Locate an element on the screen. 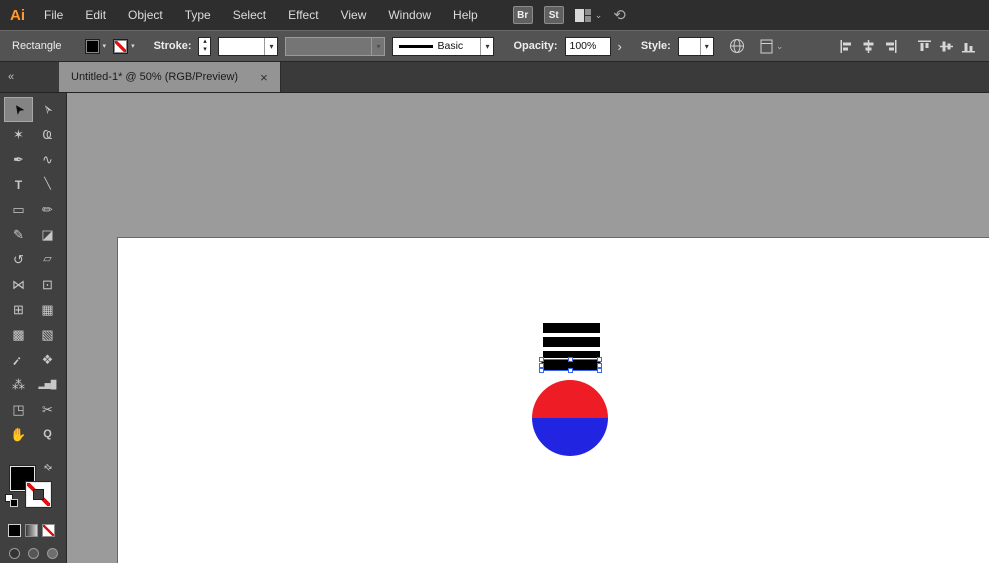  opacity-flyout-icon: › is located at coordinates (620, 46).